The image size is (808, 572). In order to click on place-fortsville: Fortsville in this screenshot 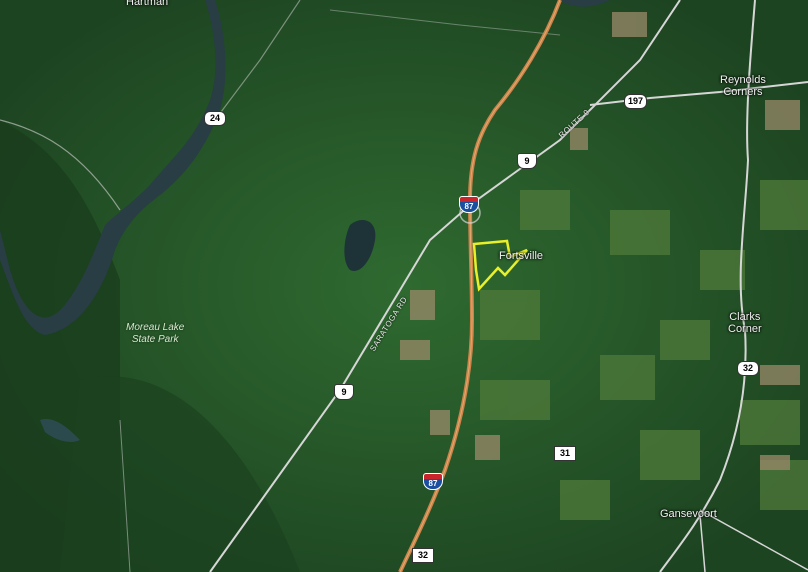, I will do `click(521, 256)`.